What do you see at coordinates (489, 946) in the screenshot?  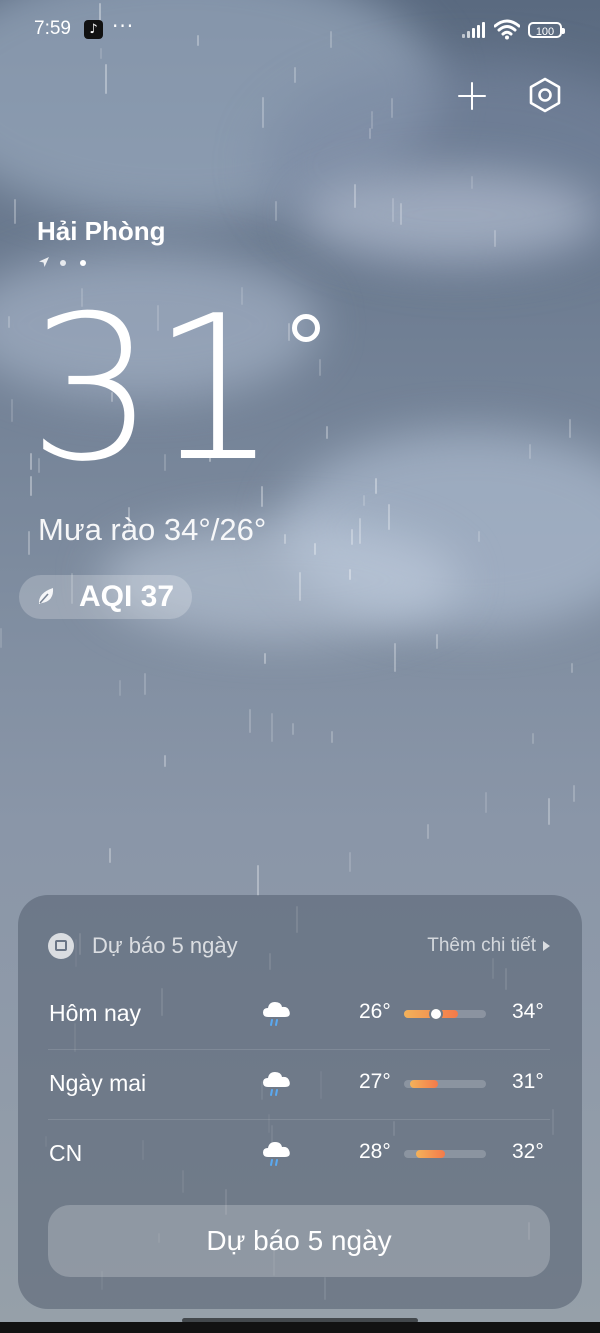 I see `more-details-link: Thêm chi tiết` at bounding box center [489, 946].